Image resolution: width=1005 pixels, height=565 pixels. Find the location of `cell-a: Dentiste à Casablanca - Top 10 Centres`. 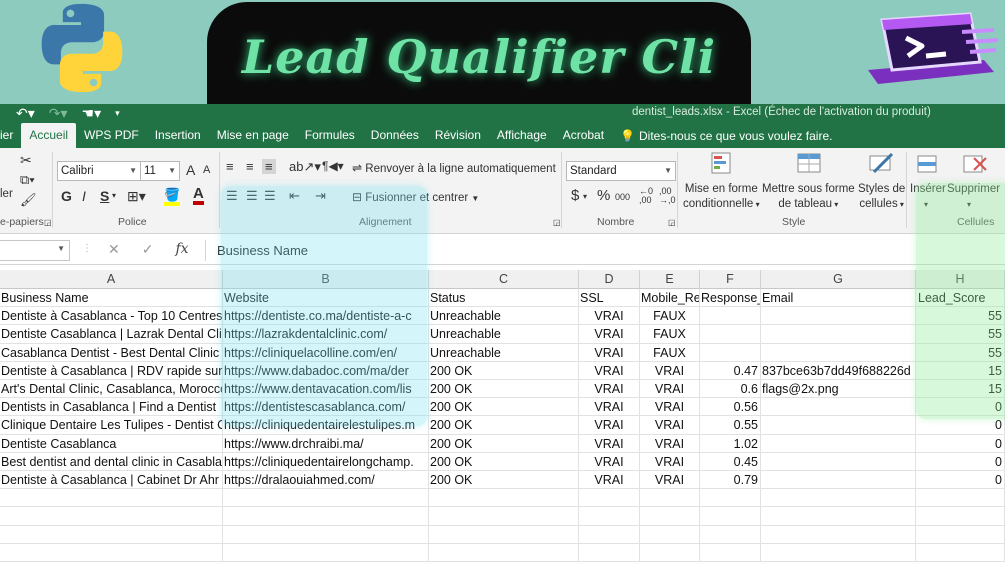

cell-a: Dentiste à Casablanca - Top 10 Centres is located at coordinates (111, 316).